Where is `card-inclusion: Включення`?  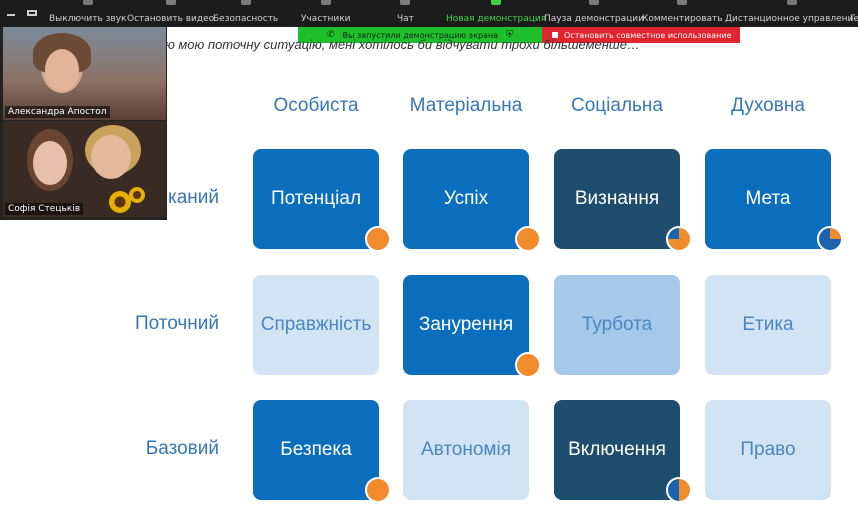
card-inclusion: Включення is located at coordinates (623, 451).